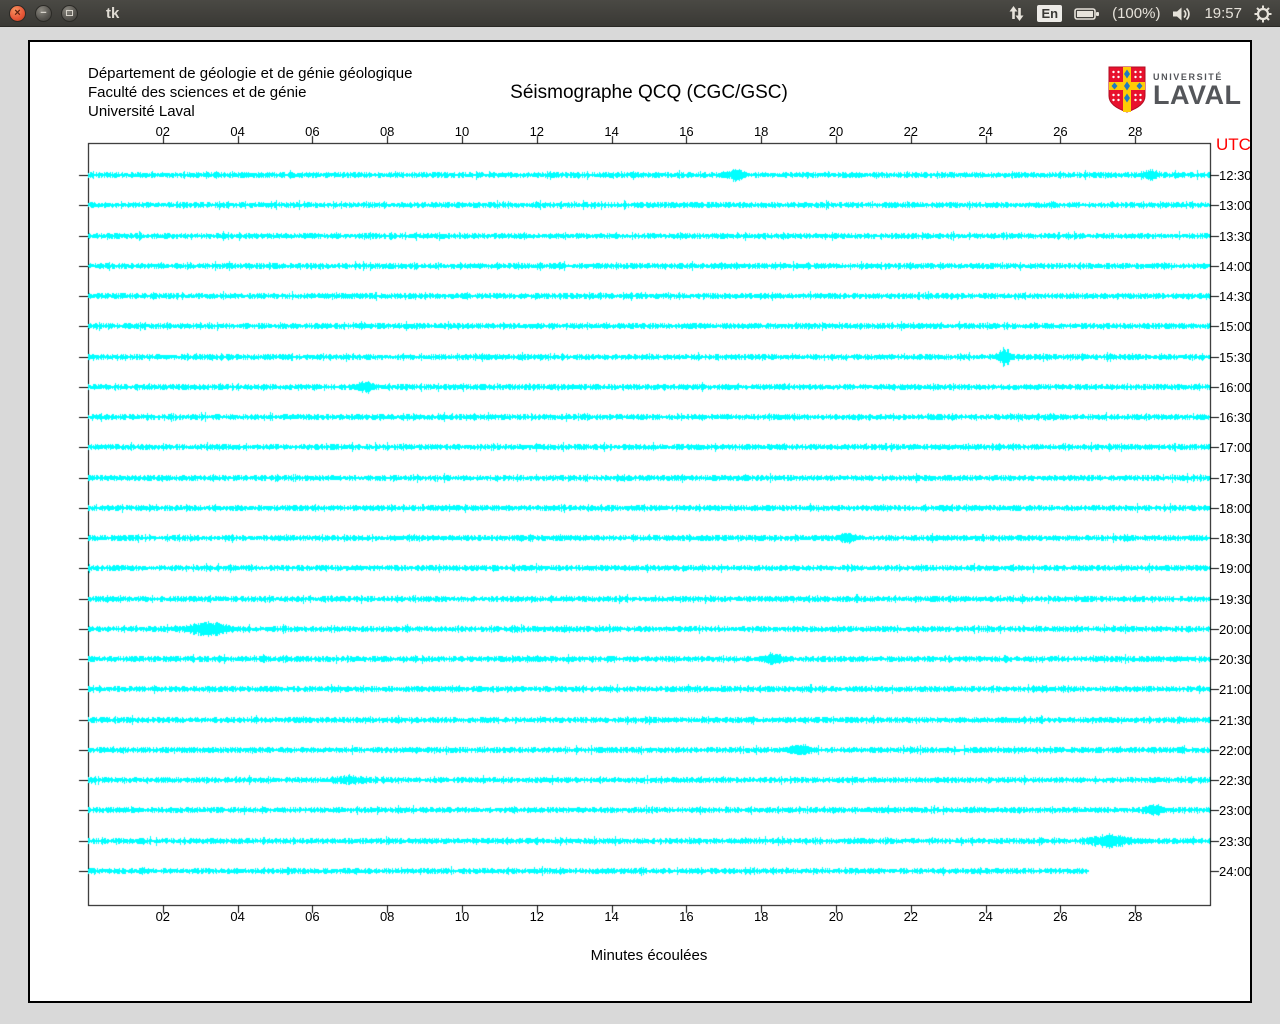 The image size is (1280, 1024). I want to click on x-tick-label-bottom: 16, so click(686, 916).